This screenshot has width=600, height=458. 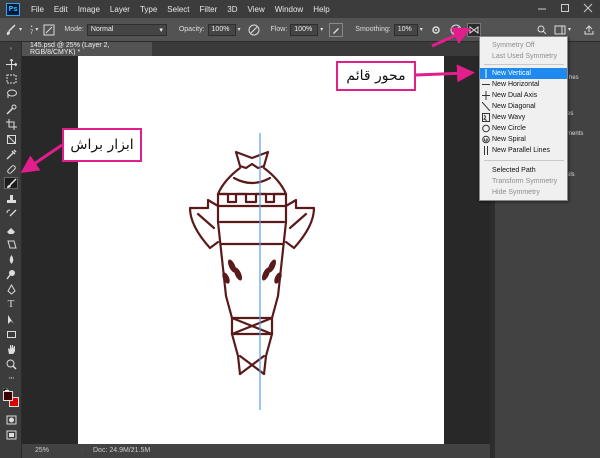 I want to click on healing-brush-tool-icon, so click(x=11, y=169).